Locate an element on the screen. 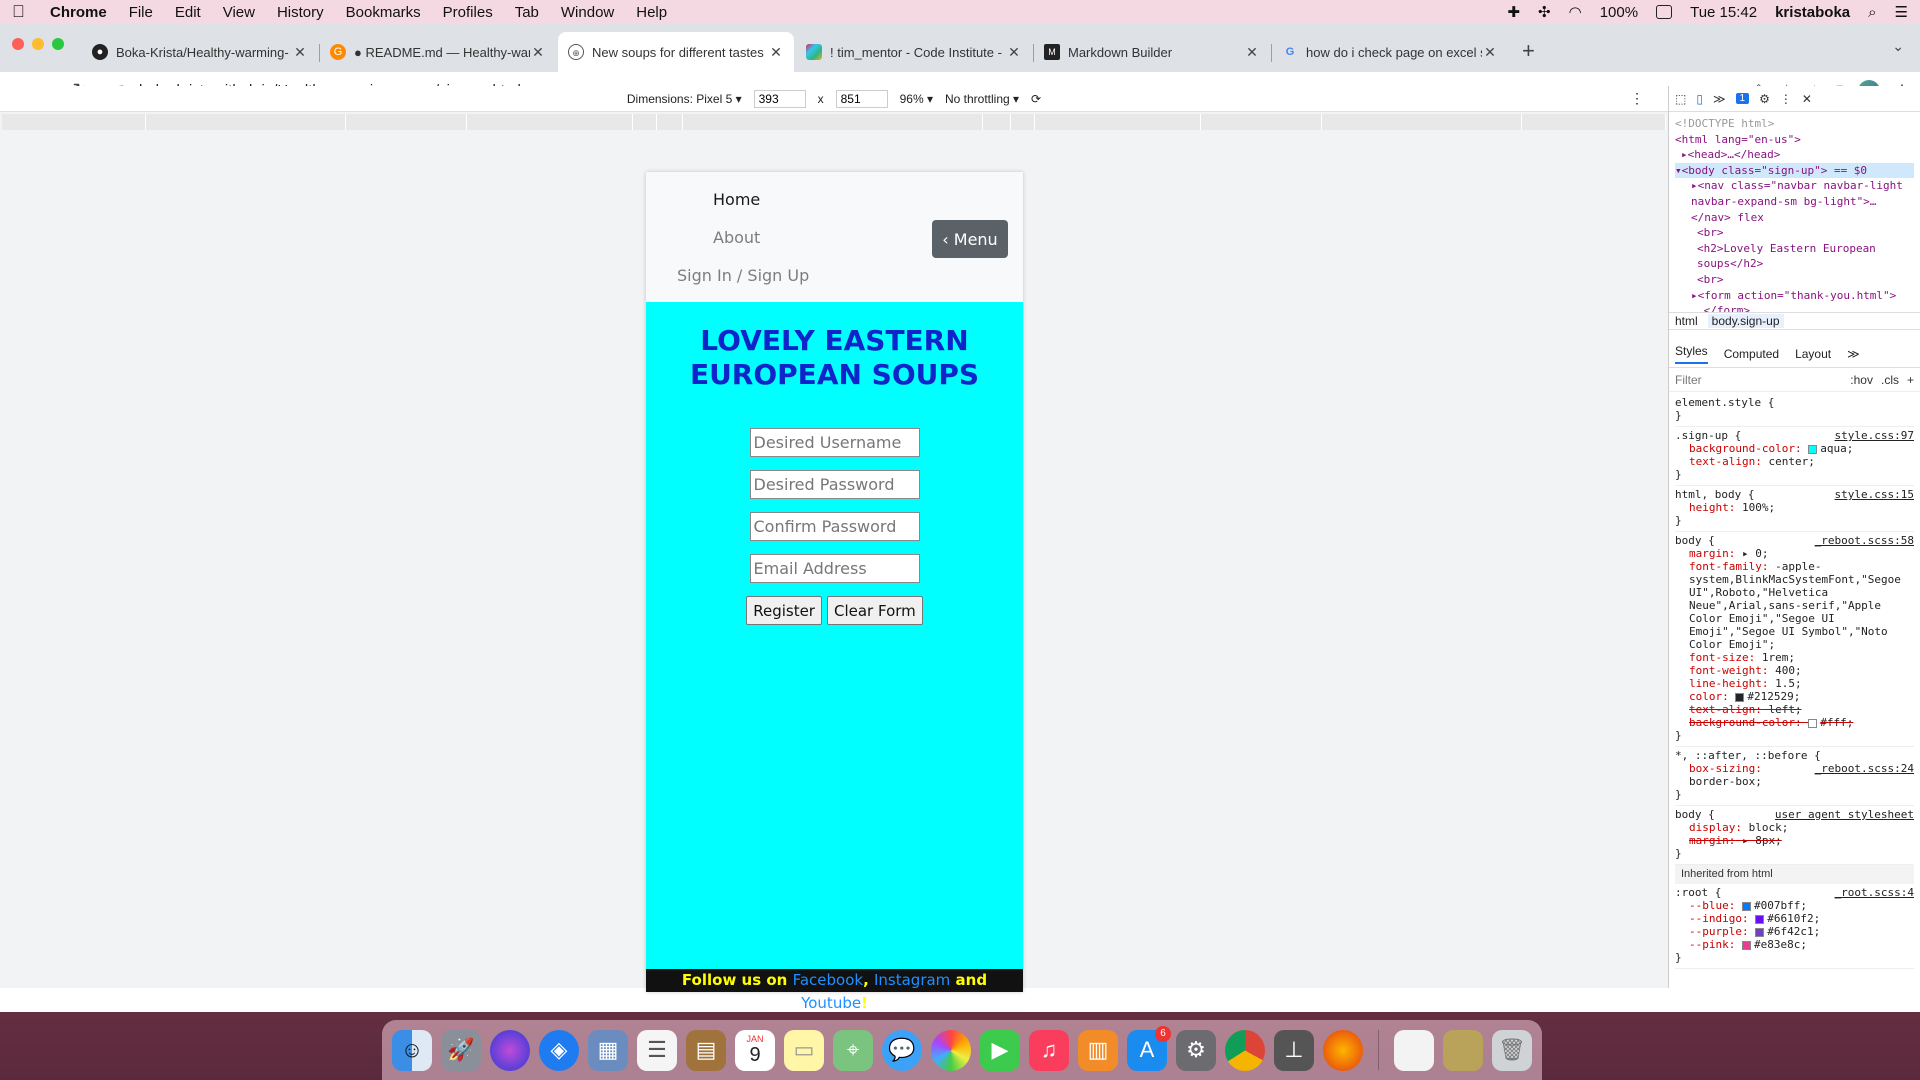 The width and height of the screenshot is (1920, 1080). style-declaration: margin: ▸ 0; is located at coordinates (1794, 553).